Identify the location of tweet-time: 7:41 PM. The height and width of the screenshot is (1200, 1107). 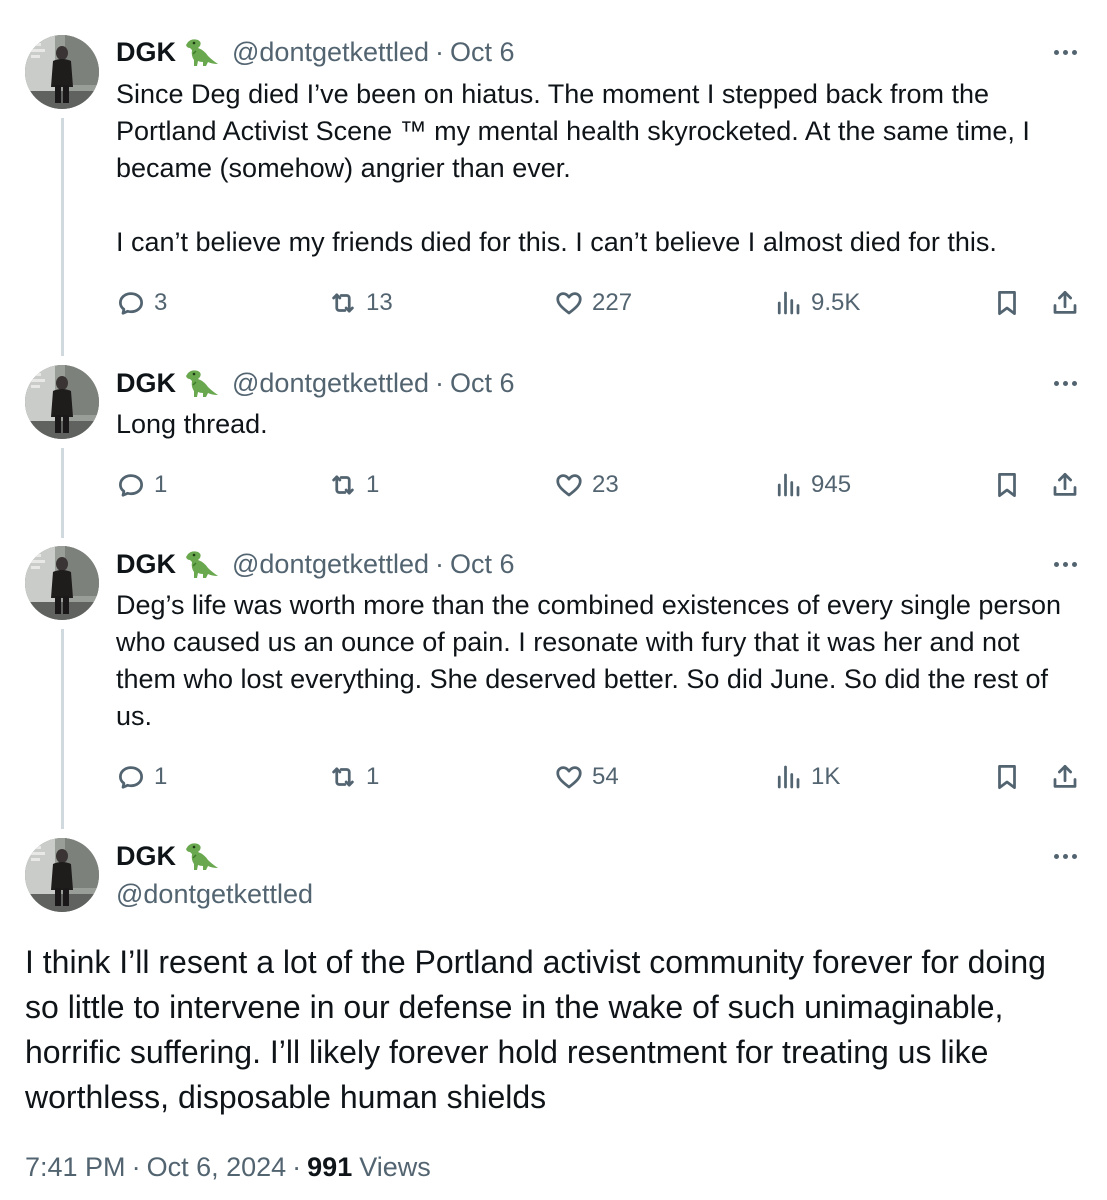
(75, 1167).